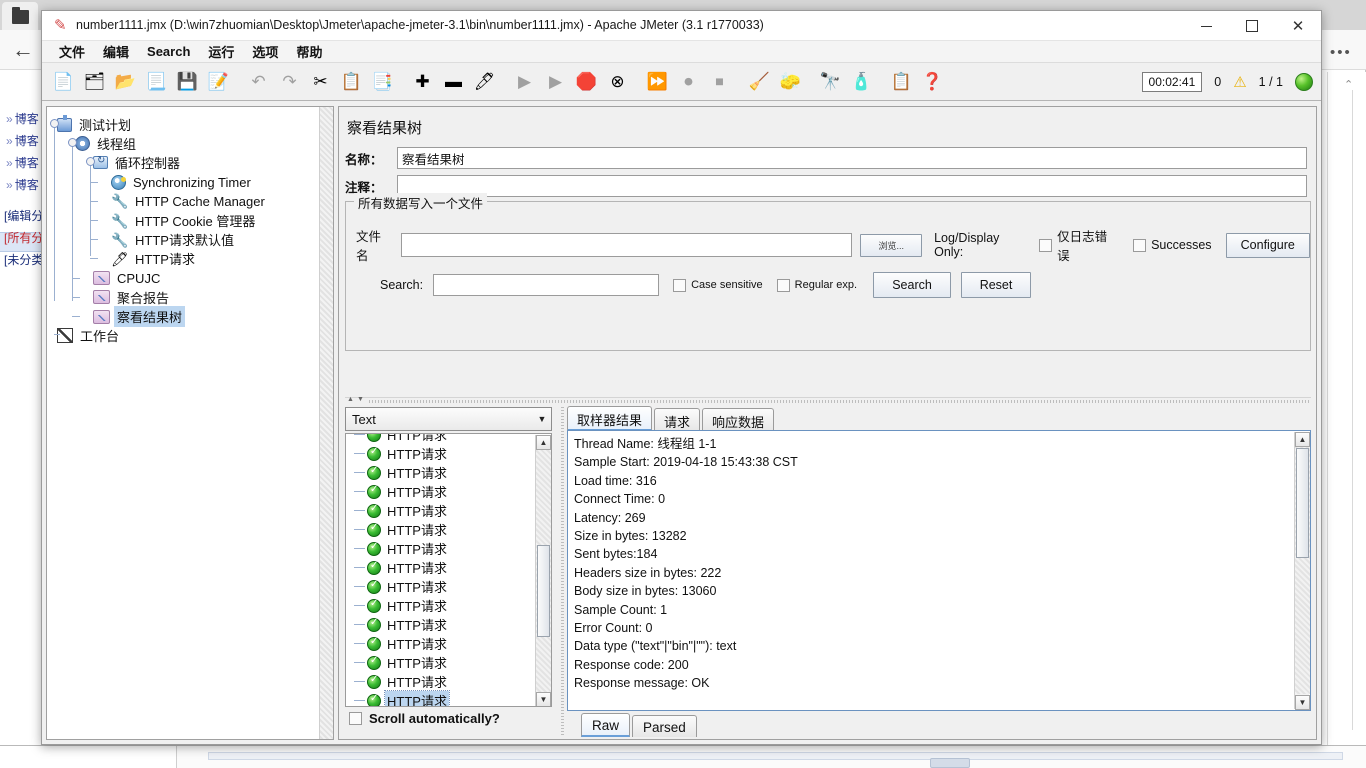 Image resolution: width=1366 pixels, height=768 pixels. I want to click on menu-help: 帮助, so click(309, 51).